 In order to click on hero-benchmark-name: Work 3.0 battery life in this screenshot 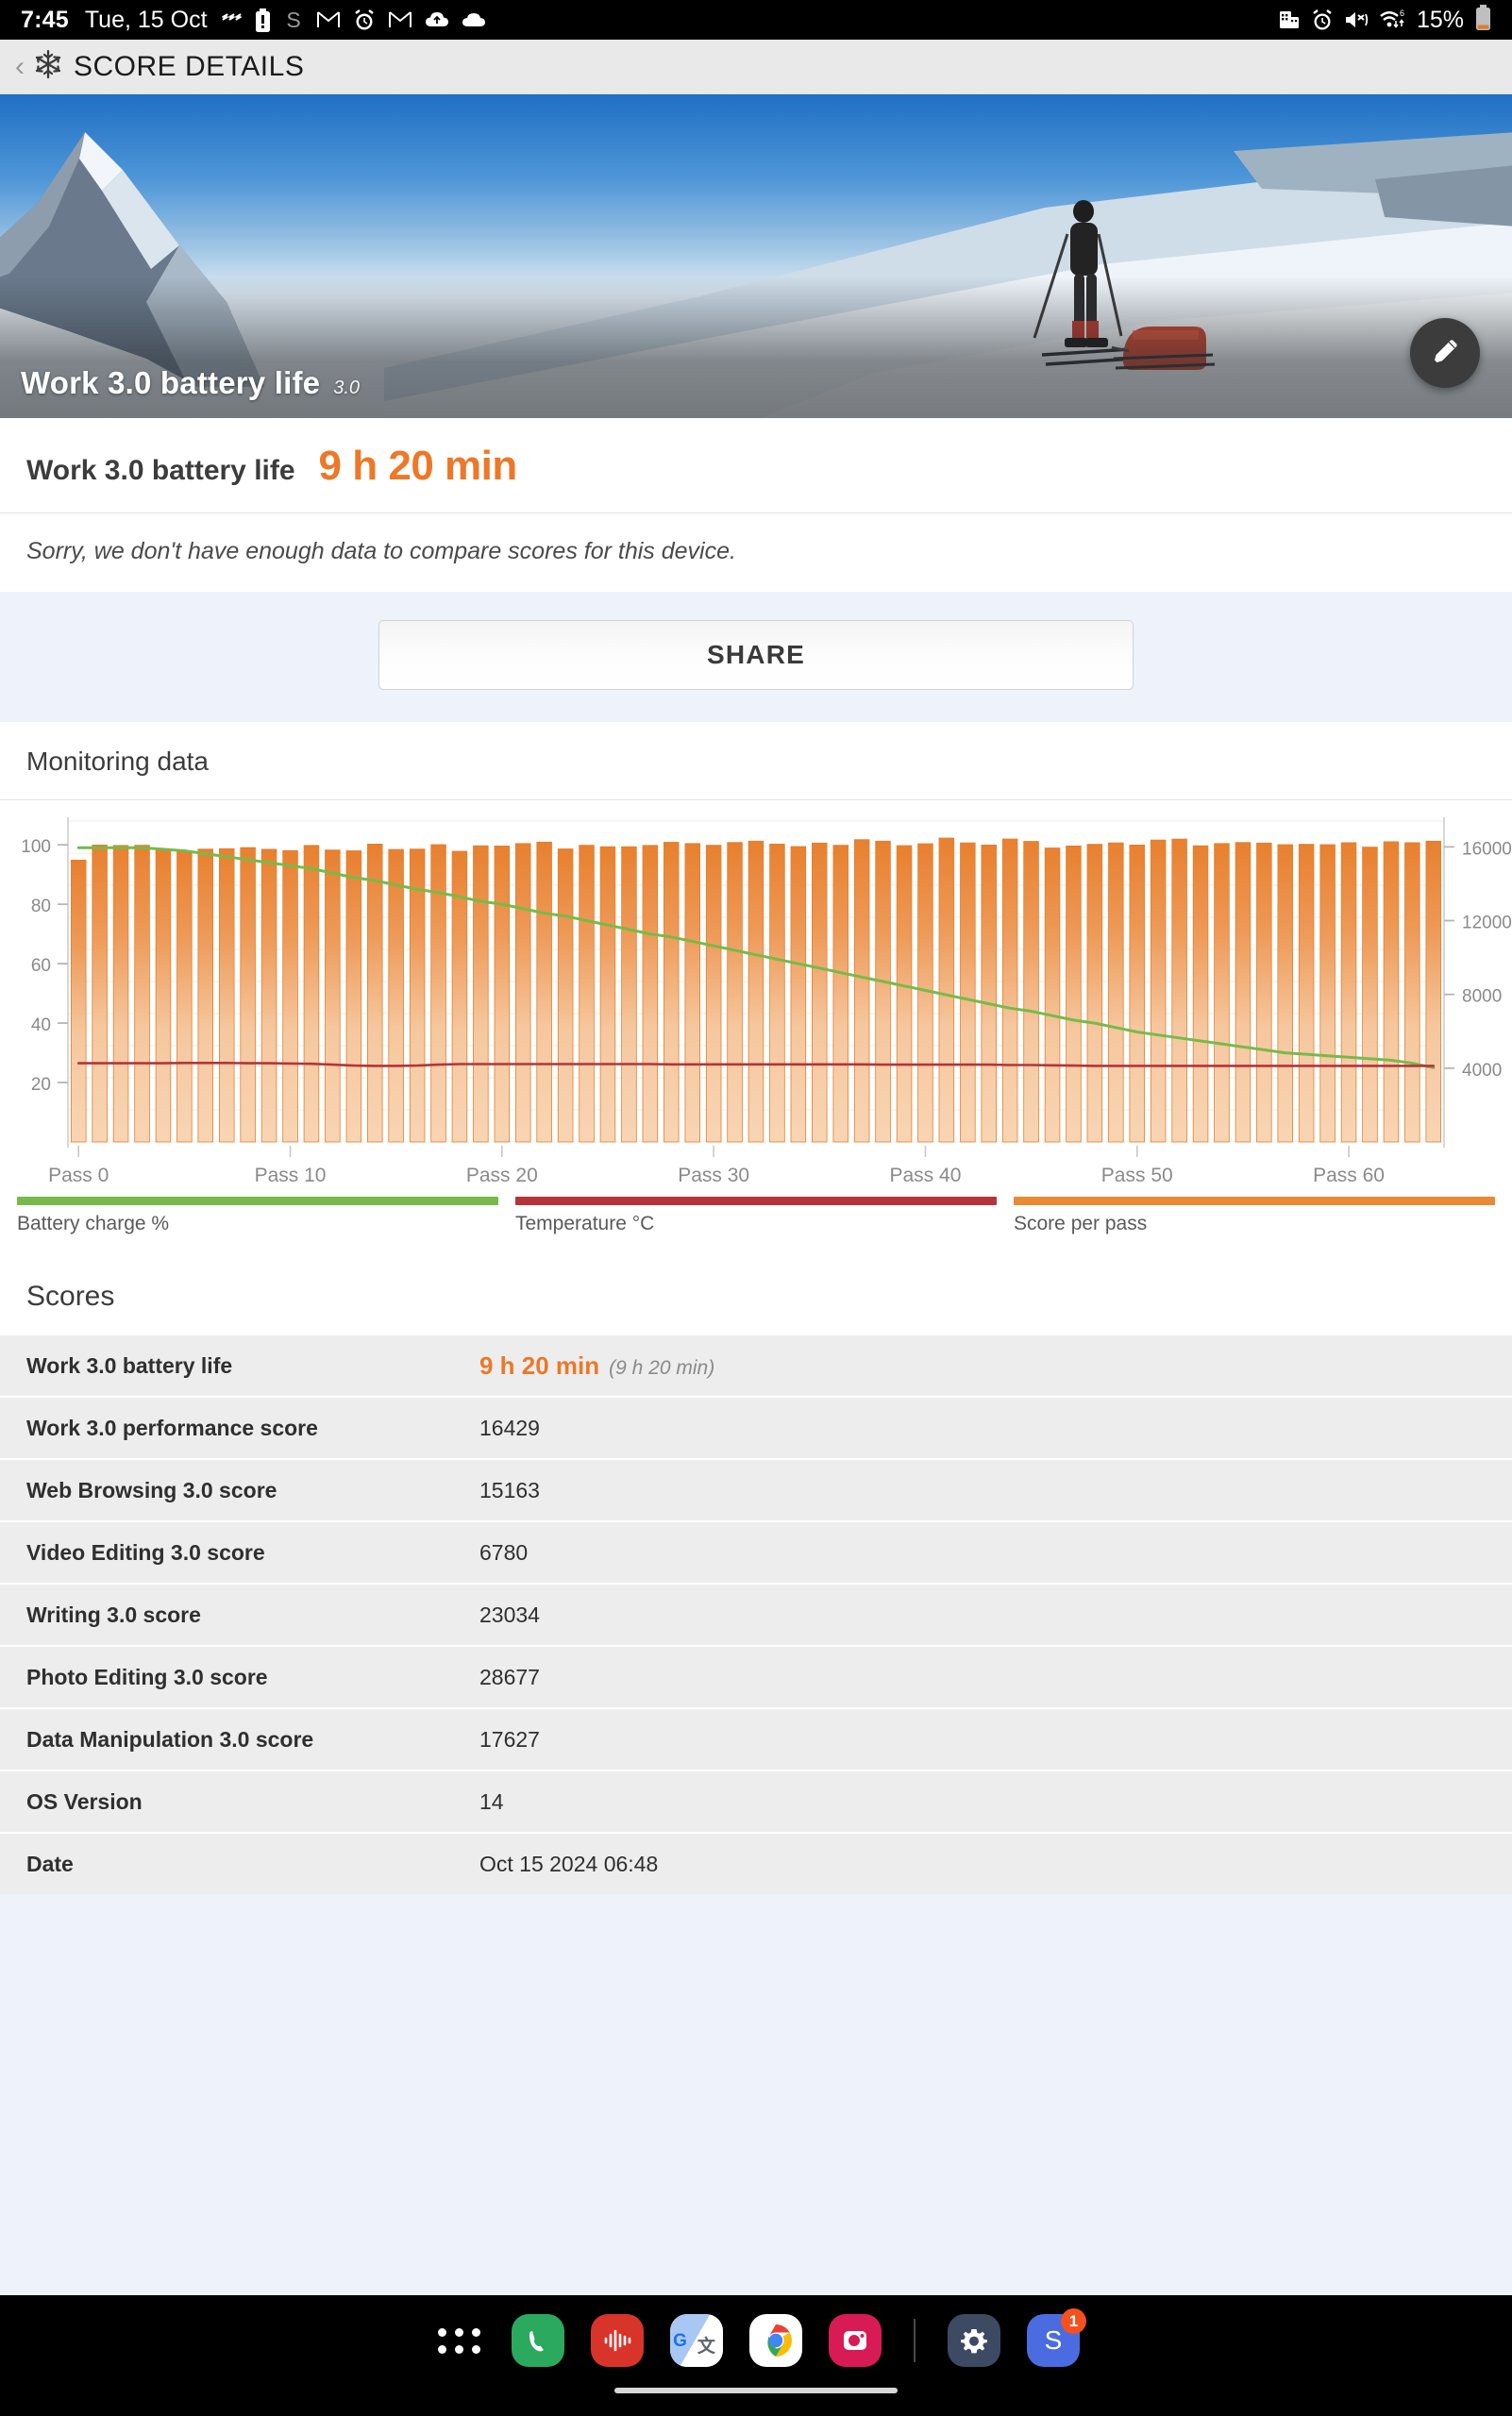, I will do `click(171, 382)`.